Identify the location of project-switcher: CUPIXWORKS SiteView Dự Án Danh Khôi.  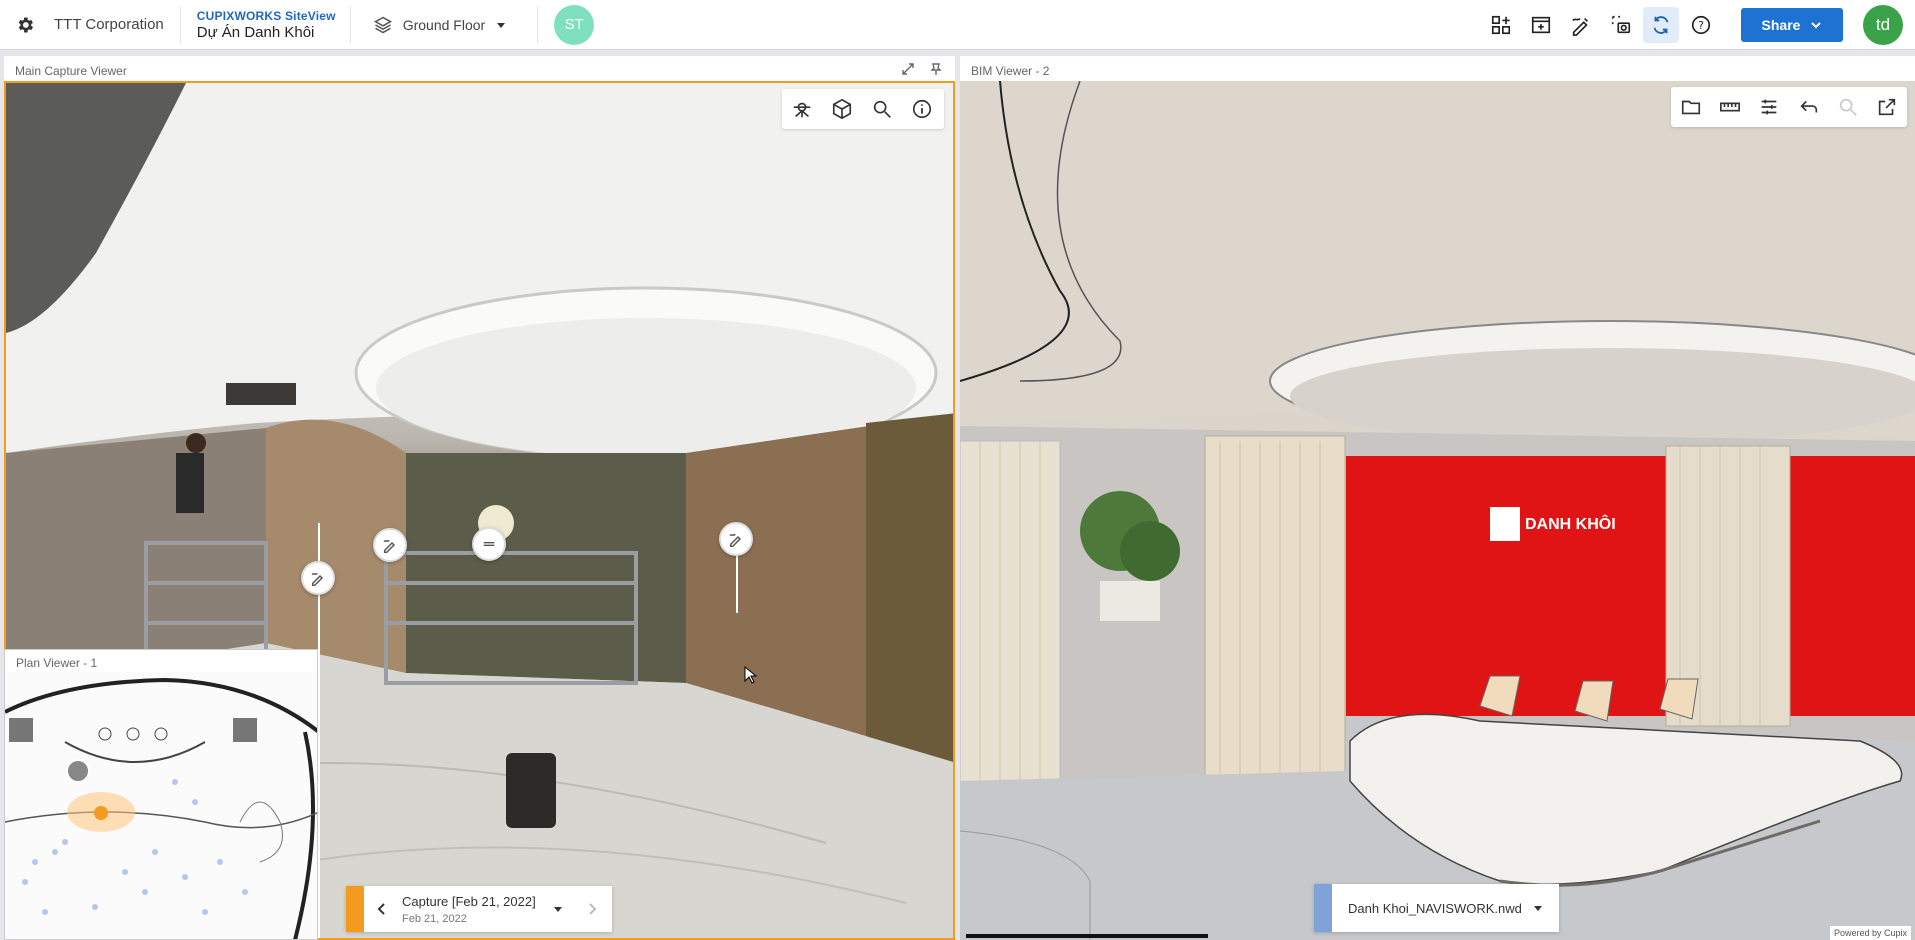
(265, 25).